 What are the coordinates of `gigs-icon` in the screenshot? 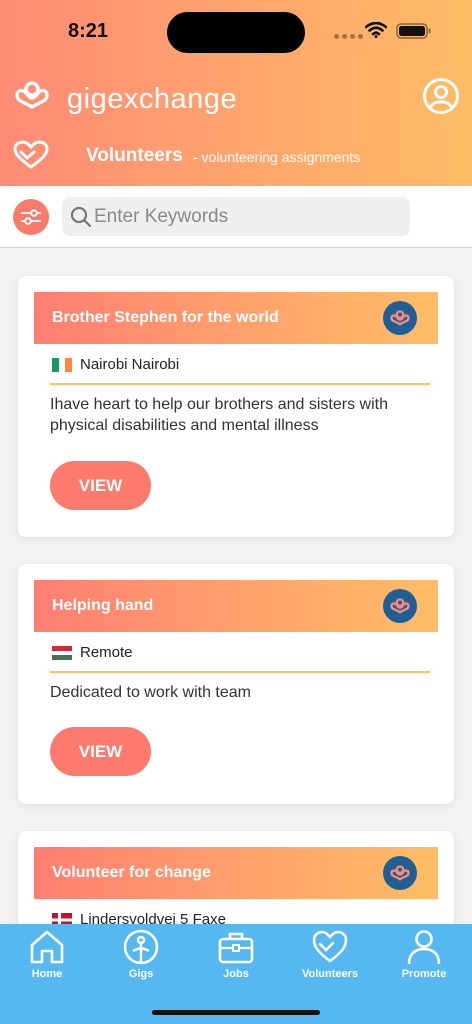 It's located at (141, 947).